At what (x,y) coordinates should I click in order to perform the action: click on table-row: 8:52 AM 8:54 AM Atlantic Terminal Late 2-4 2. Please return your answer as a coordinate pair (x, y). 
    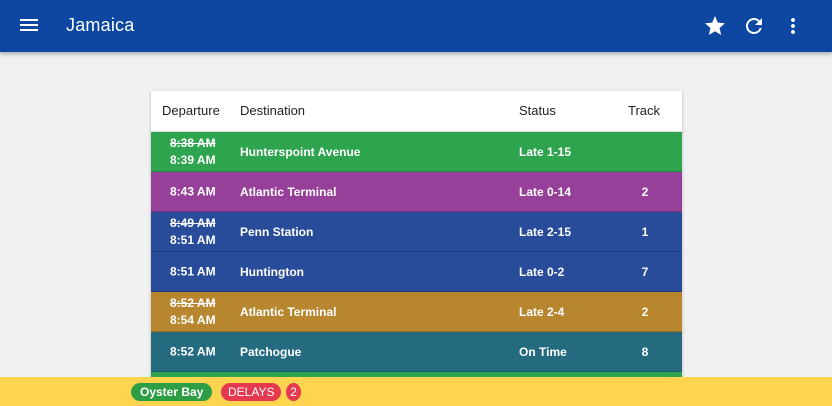
    Looking at the image, I should click on (416, 312).